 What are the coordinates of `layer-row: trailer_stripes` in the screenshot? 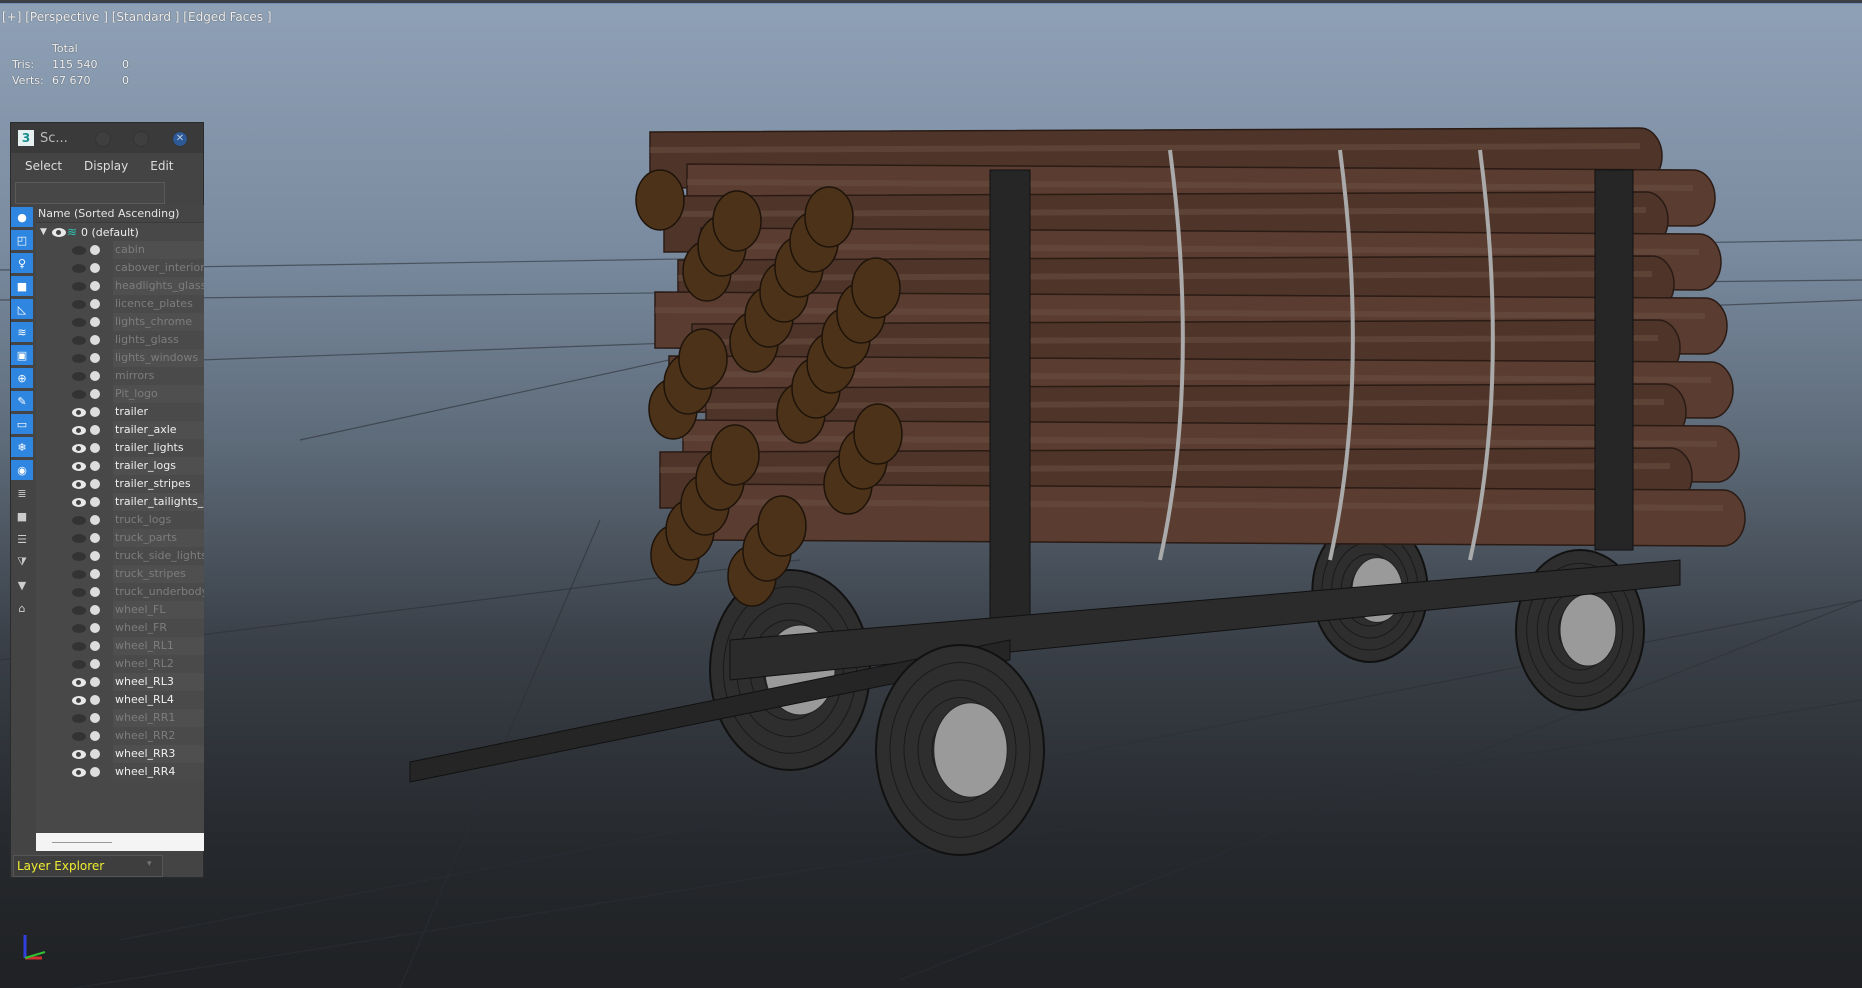 It's located at (120, 484).